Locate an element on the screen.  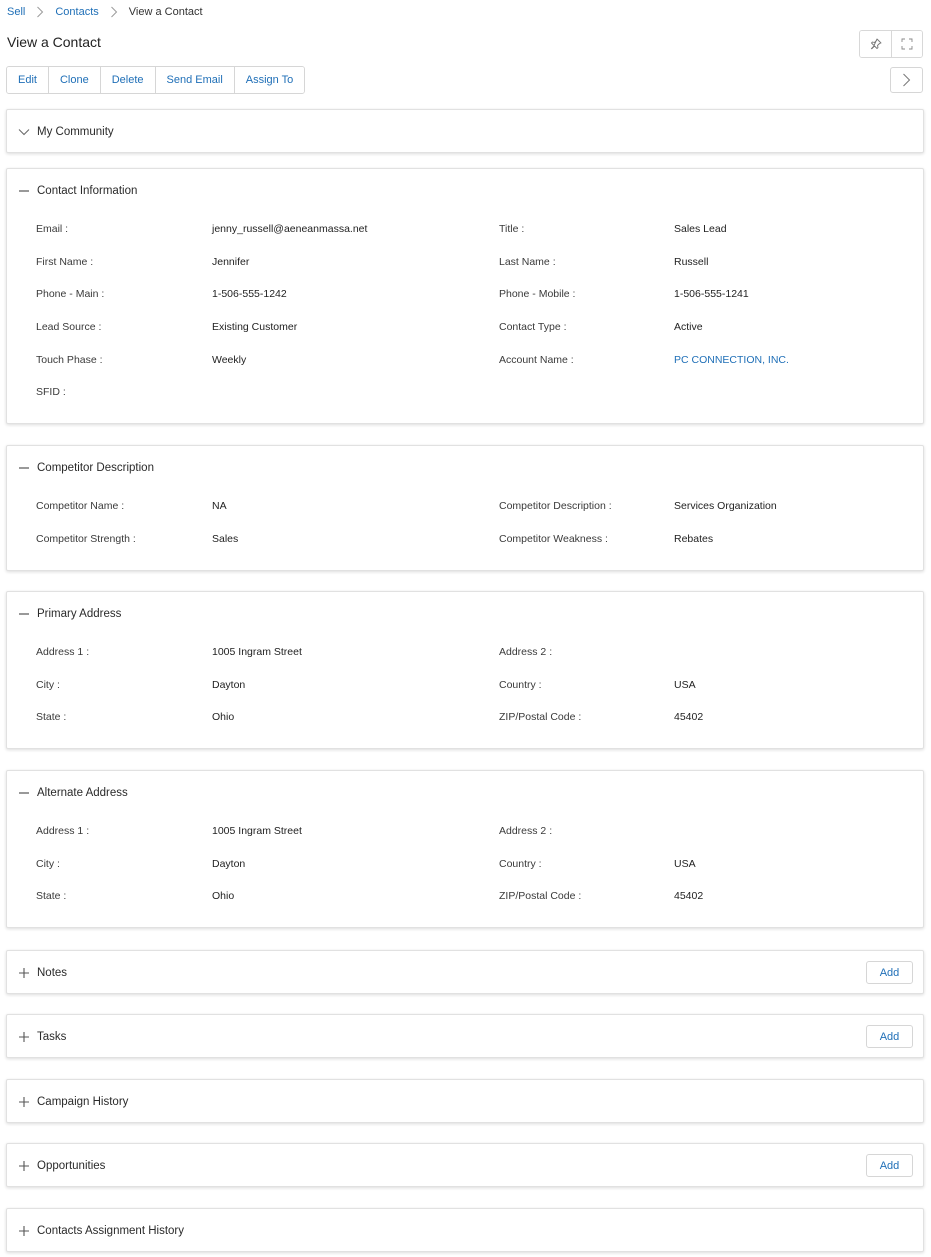
section-header-contact-information: Contact Information is located at coordinates (465, 190).